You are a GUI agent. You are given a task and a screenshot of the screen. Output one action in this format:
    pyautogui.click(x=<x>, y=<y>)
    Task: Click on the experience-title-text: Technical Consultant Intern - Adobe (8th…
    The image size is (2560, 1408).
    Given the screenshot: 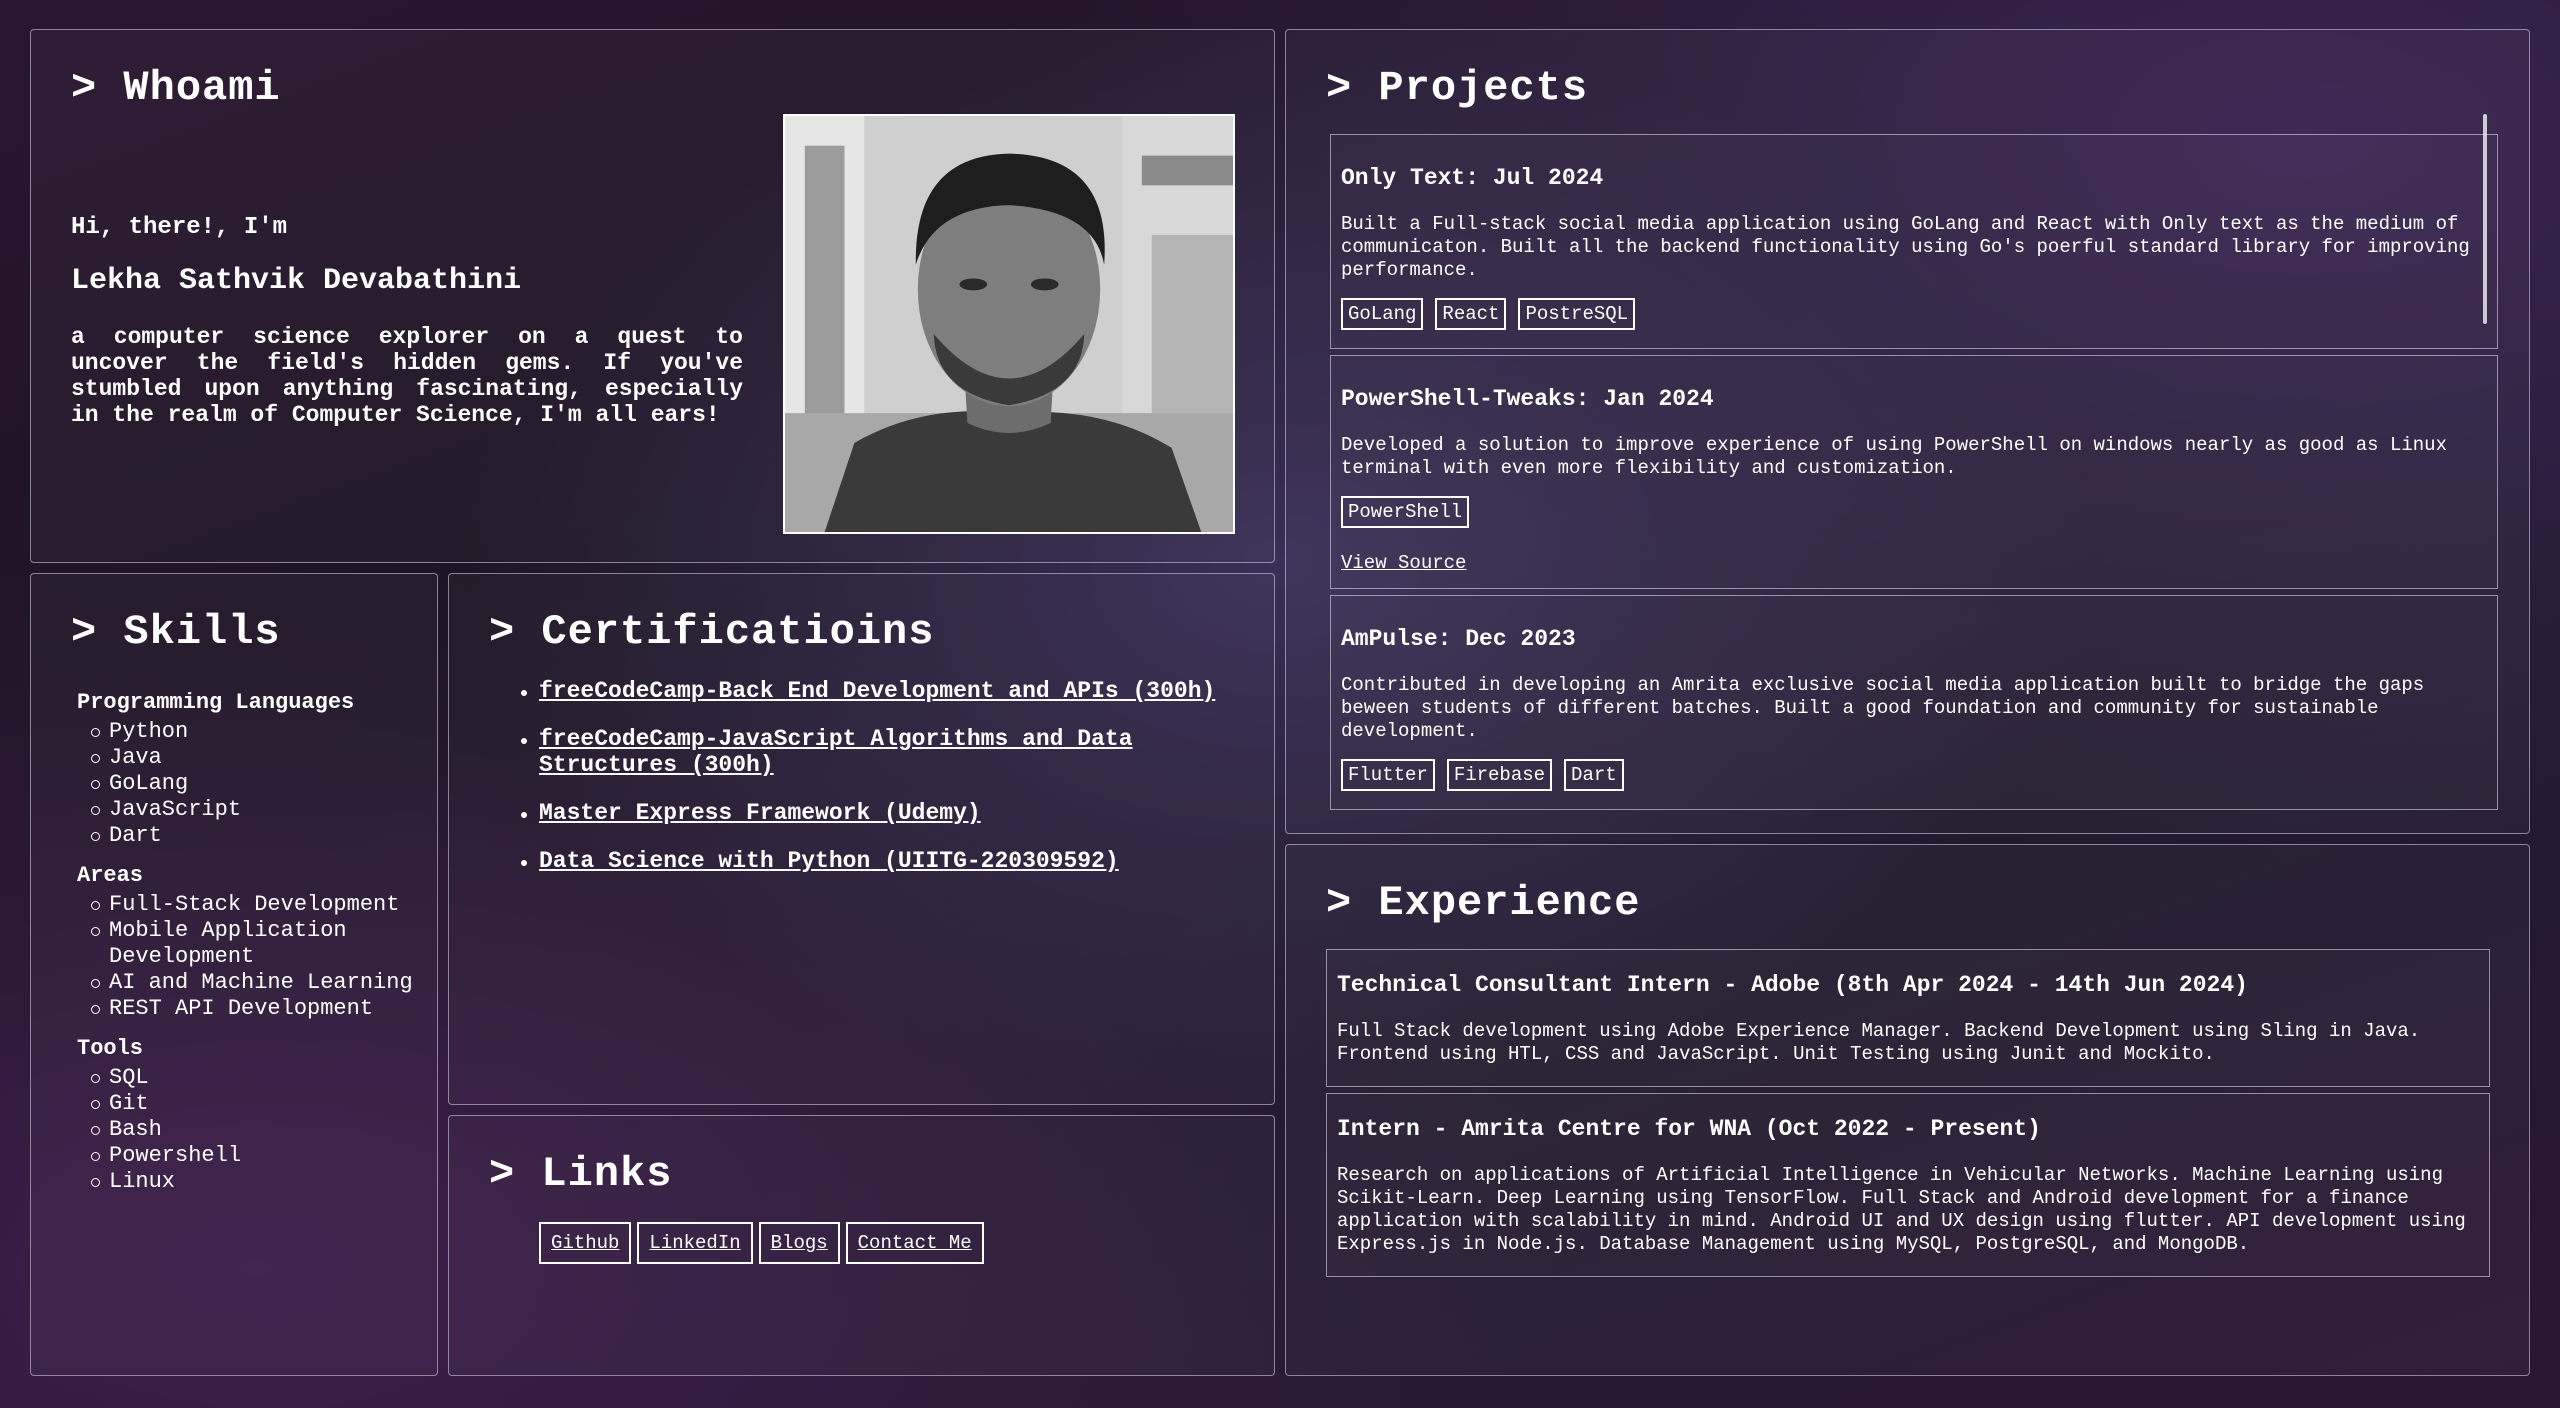 What is the action you would take?
    pyautogui.click(x=1792, y=985)
    